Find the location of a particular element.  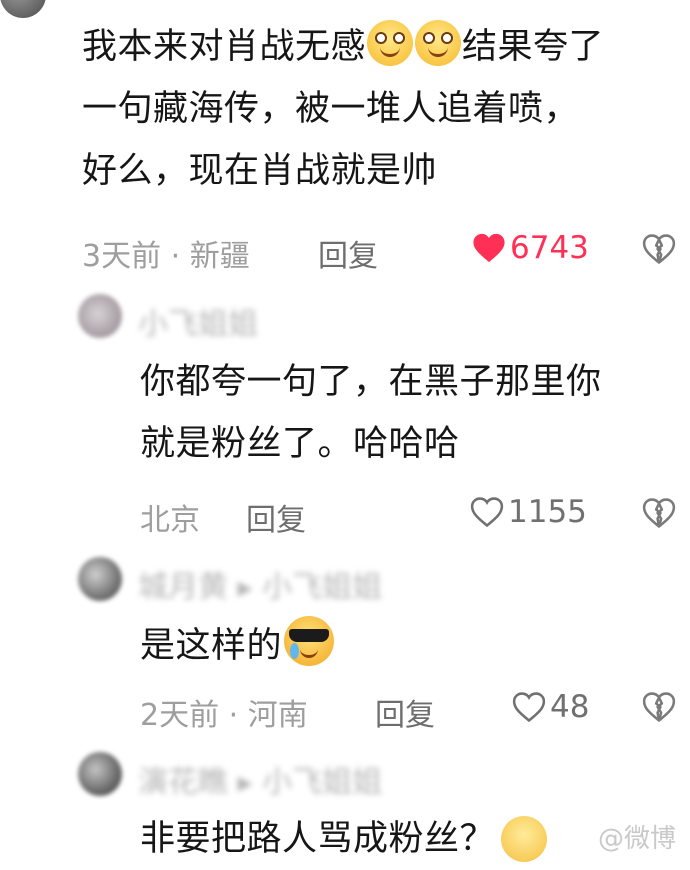

comment-author: 城月黄 ▸ 小飞姐姐 is located at coordinates (260, 584).